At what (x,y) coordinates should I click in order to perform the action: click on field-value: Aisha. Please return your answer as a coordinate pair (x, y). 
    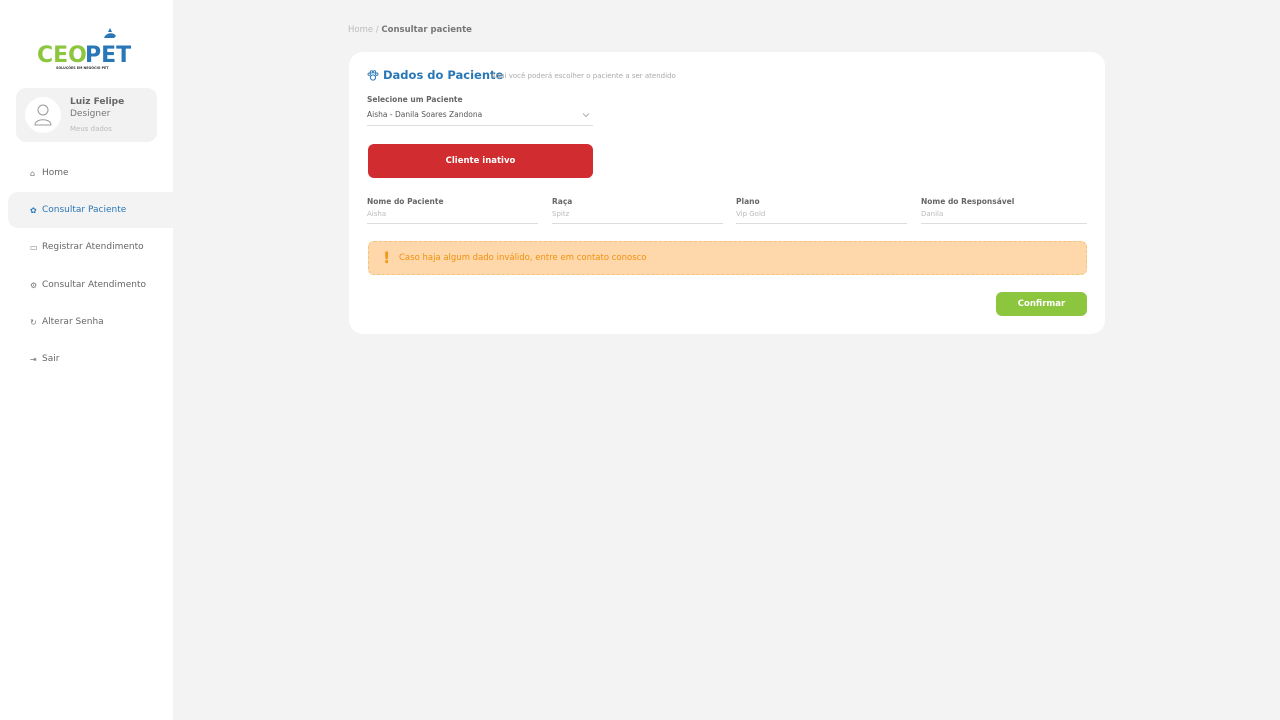
    Looking at the image, I should click on (377, 214).